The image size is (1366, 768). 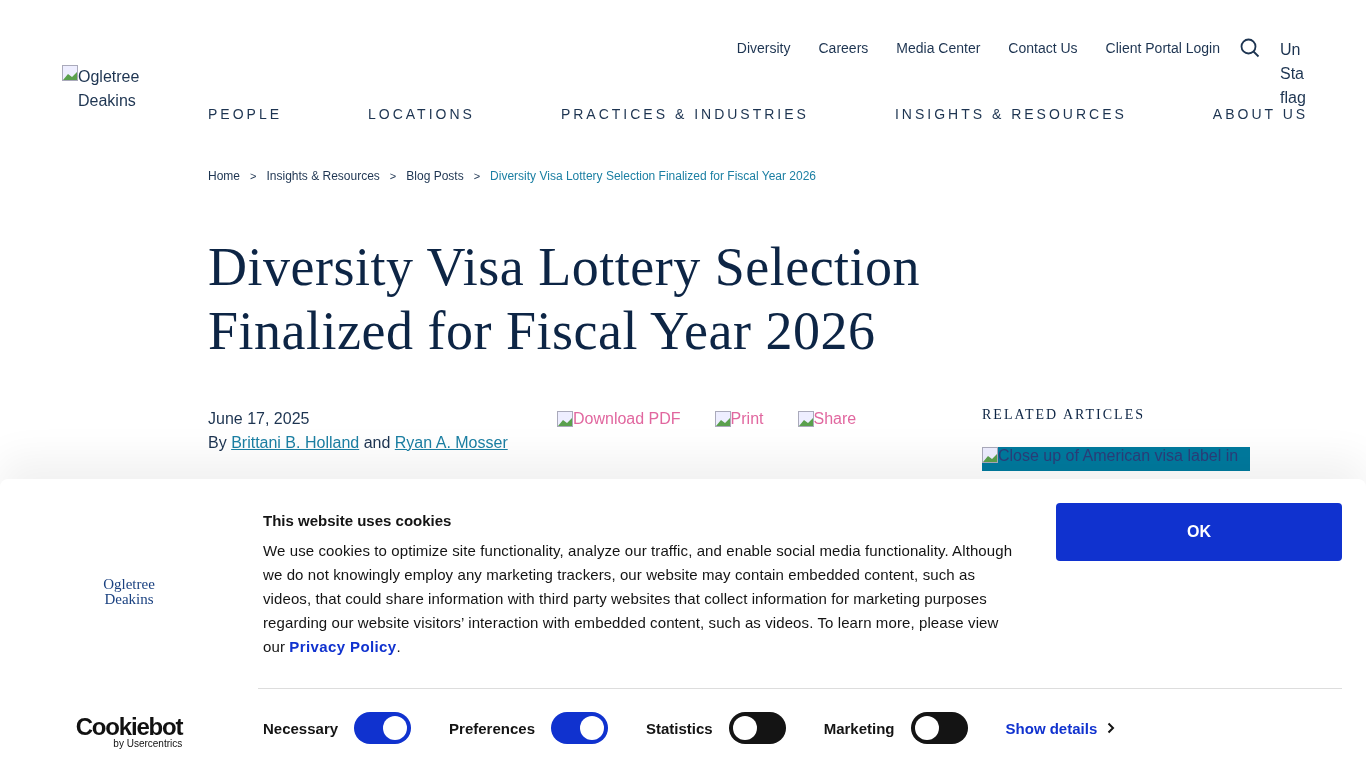 I want to click on nav-item: PEOPLE, so click(x=245, y=114).